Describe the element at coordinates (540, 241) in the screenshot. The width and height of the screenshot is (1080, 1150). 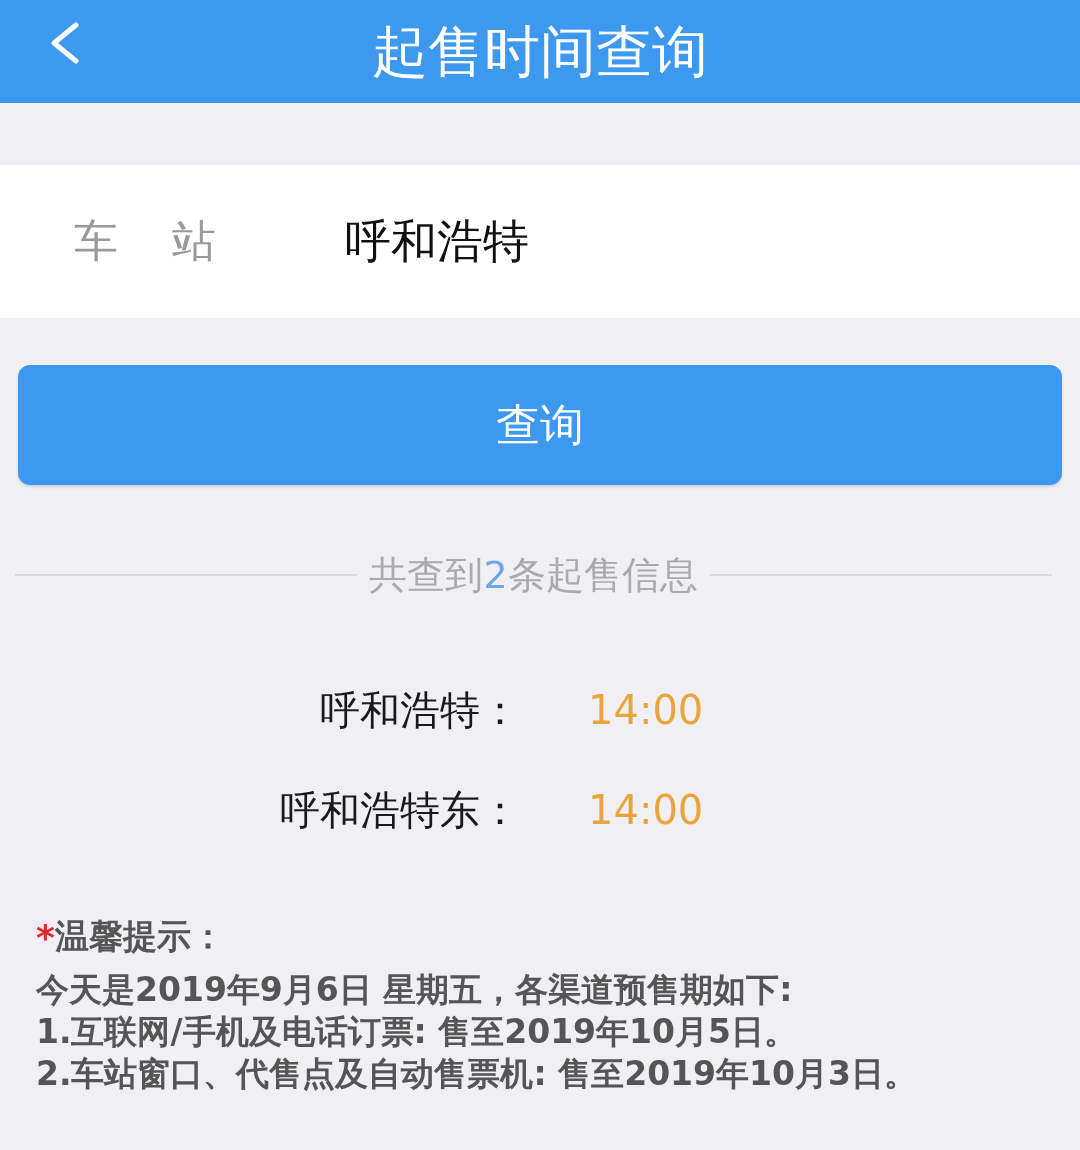
I see `station-field: 车 站 呼和浩特` at that location.